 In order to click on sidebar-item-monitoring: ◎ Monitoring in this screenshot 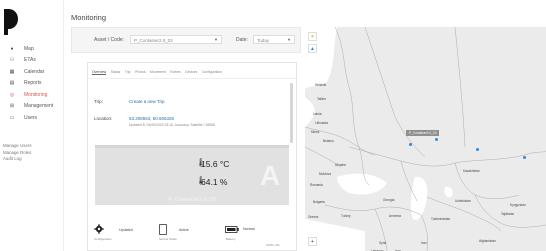, I will do `click(30, 95)`.